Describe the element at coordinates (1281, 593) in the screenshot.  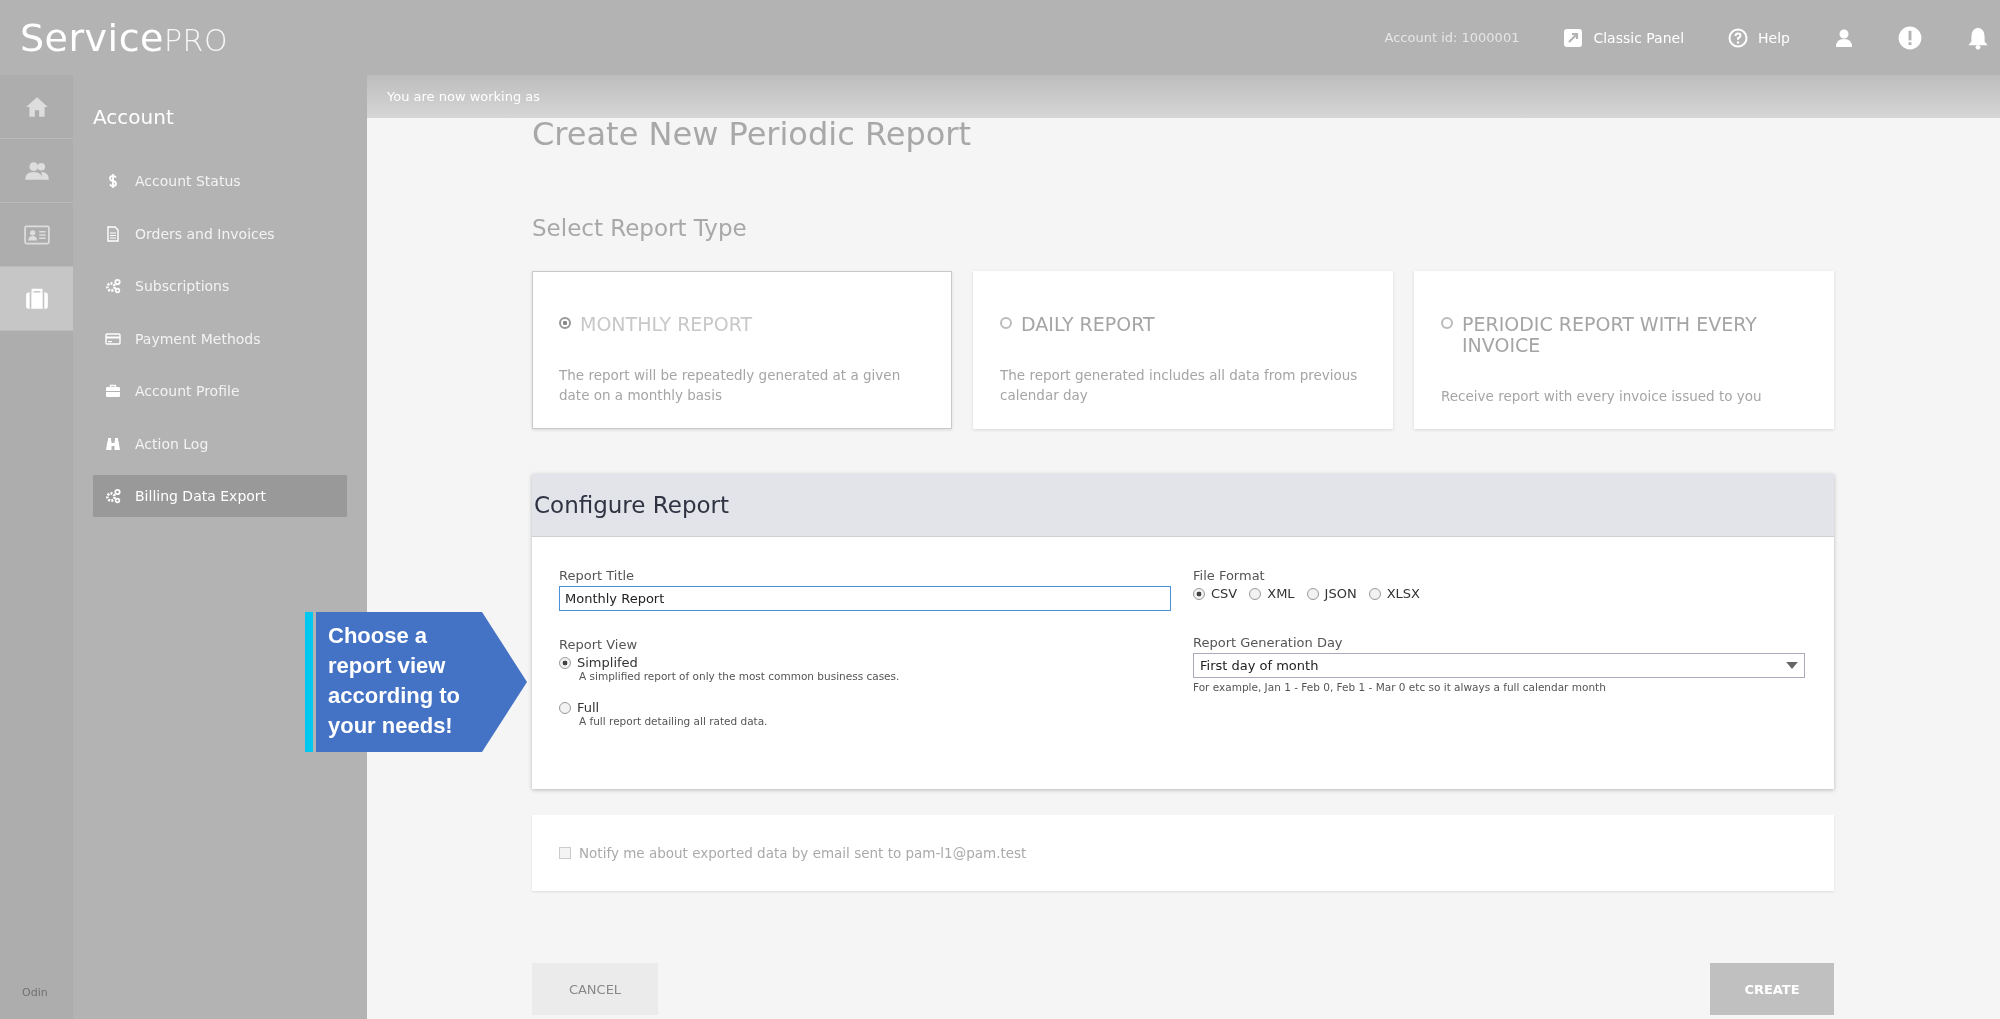
I see `option-label: XML` at that location.